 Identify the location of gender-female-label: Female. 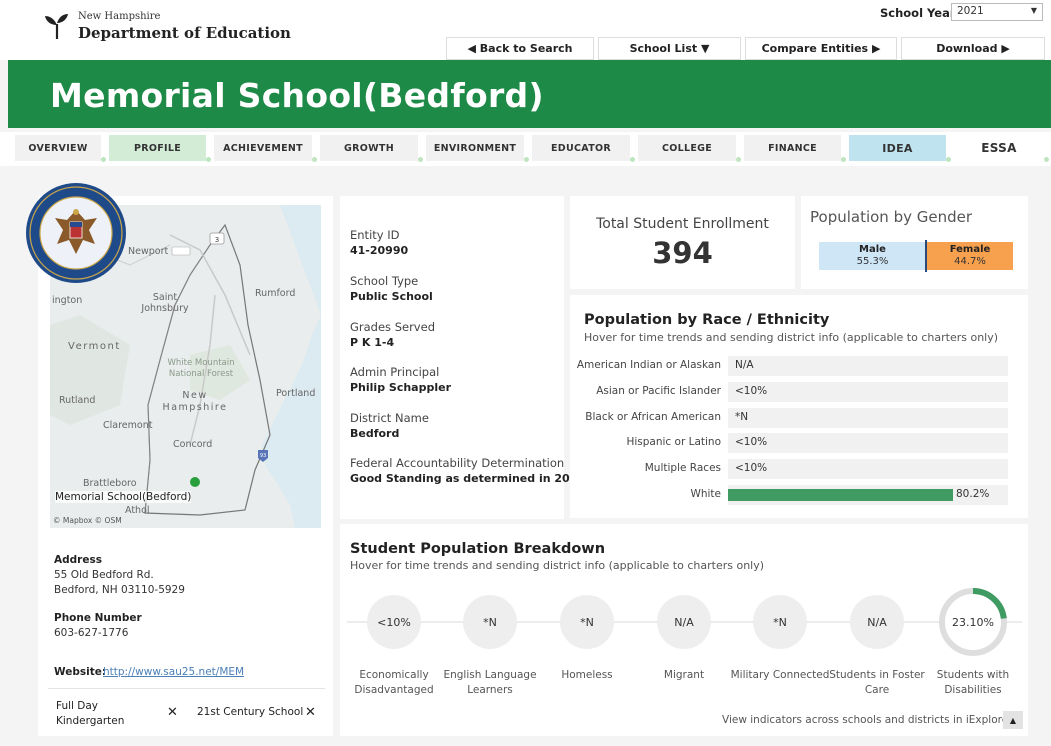
(970, 249).